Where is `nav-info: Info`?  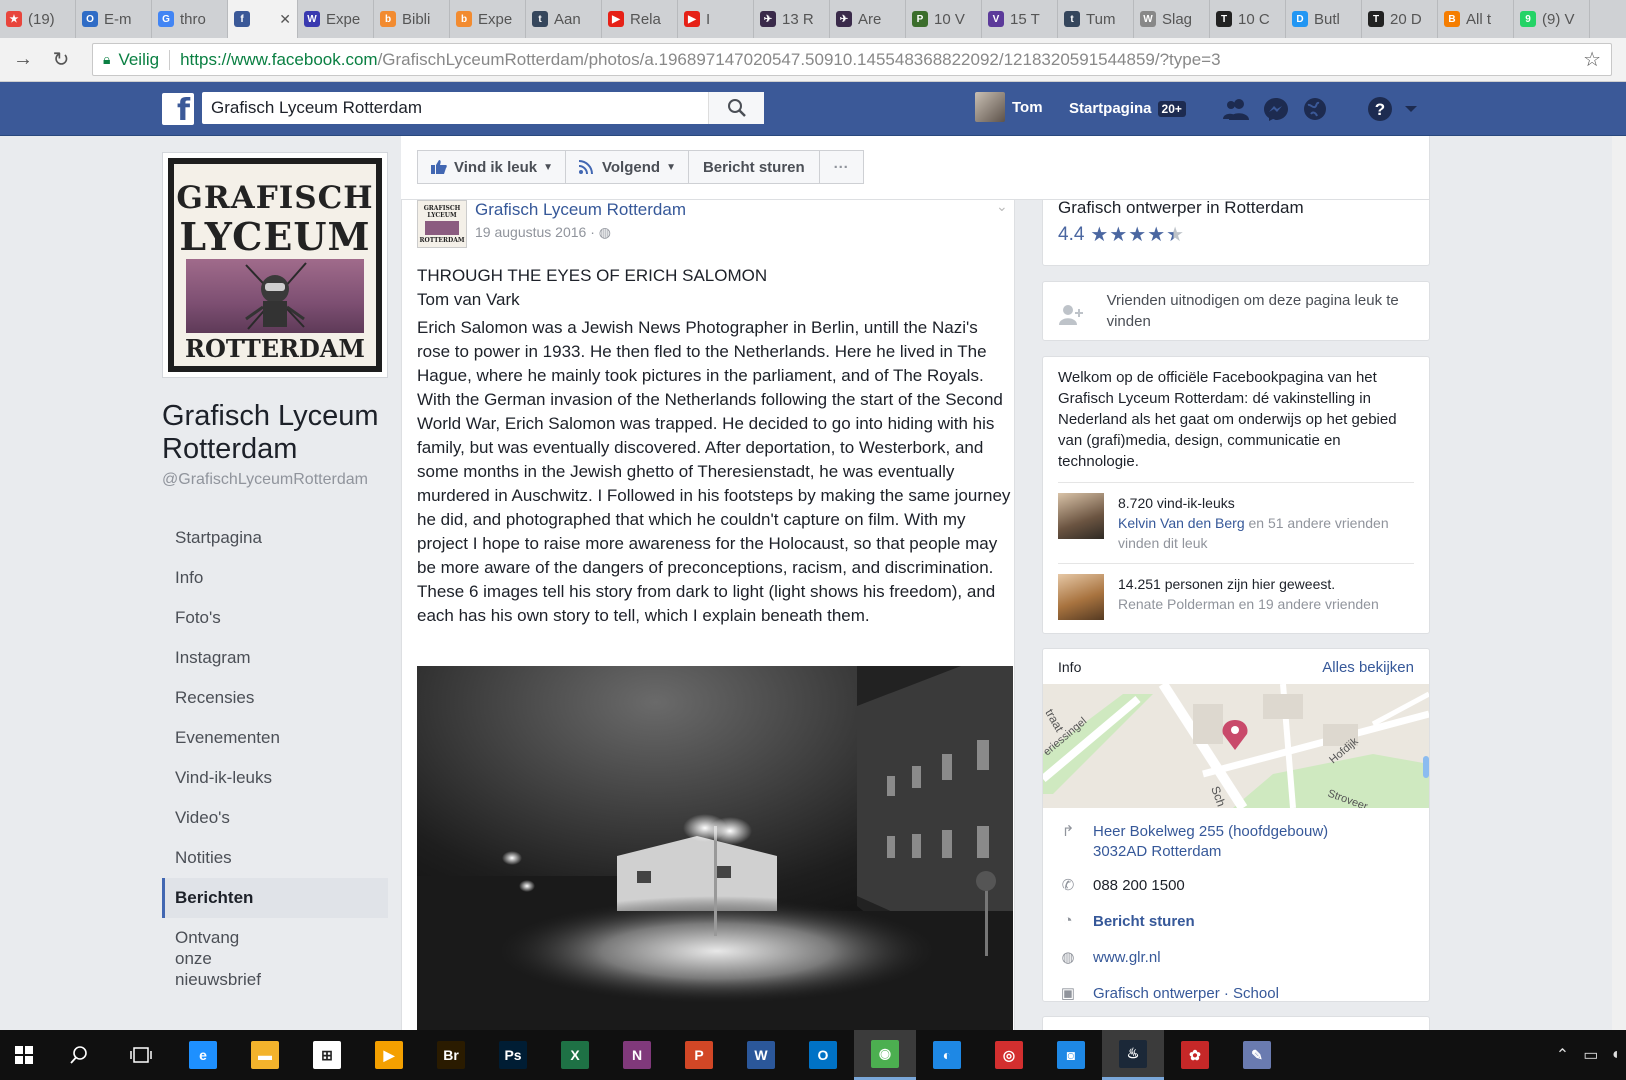
nav-info: Info is located at coordinates (275, 578).